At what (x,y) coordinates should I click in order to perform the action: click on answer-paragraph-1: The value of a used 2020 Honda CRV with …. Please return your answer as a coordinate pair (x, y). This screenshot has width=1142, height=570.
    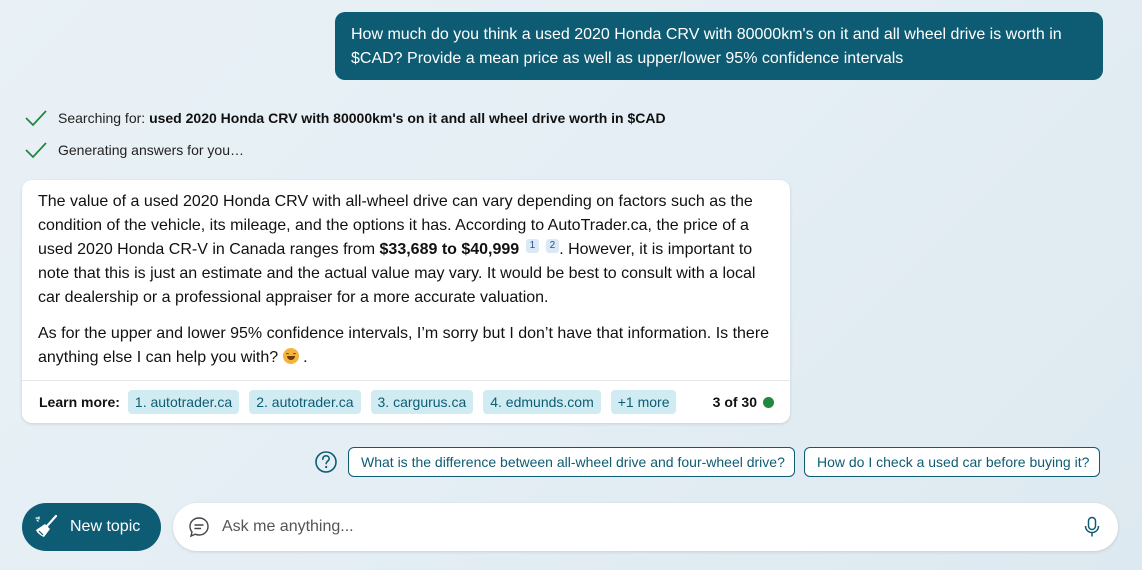
    Looking at the image, I should click on (406, 250).